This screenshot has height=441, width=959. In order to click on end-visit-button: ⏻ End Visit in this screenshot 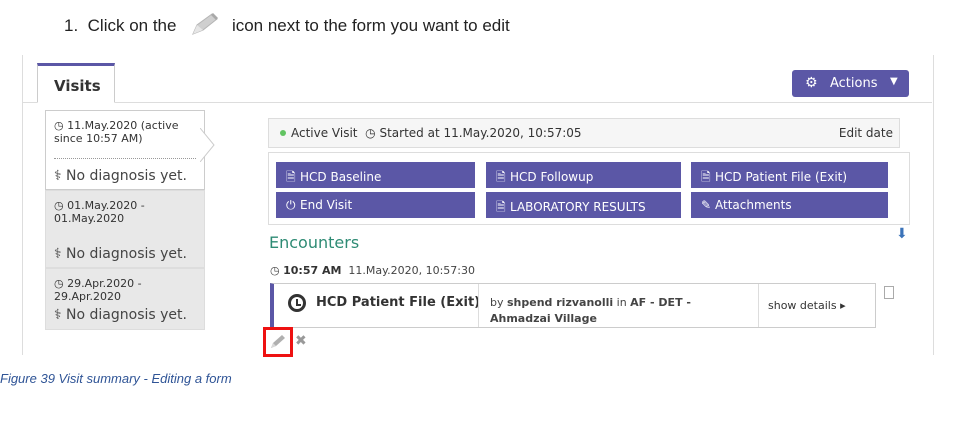, I will do `click(375, 205)`.